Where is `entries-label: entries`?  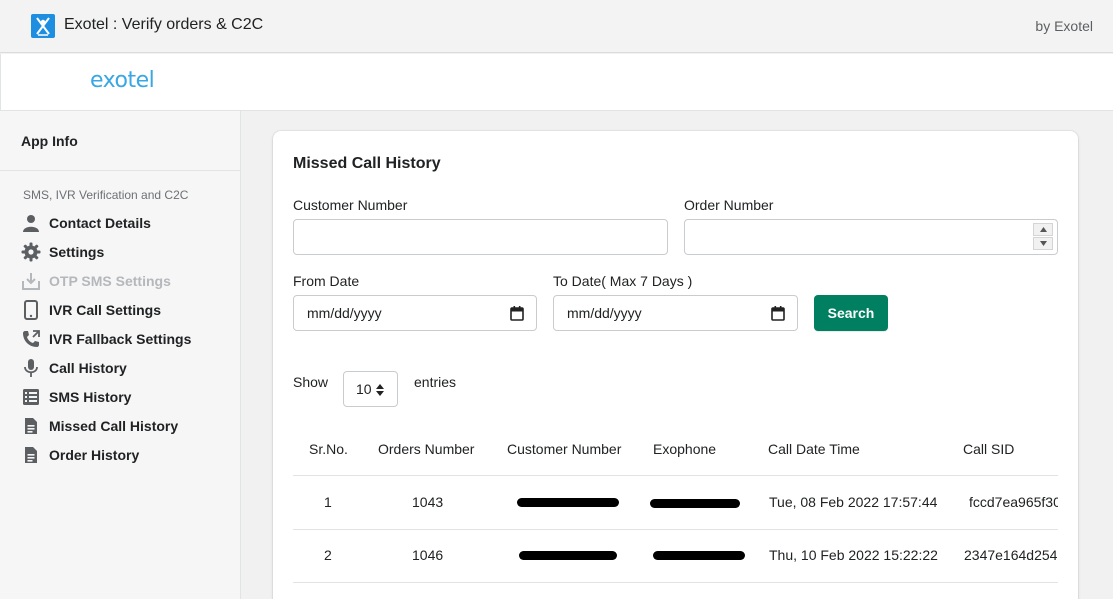
entries-label: entries is located at coordinates (435, 382).